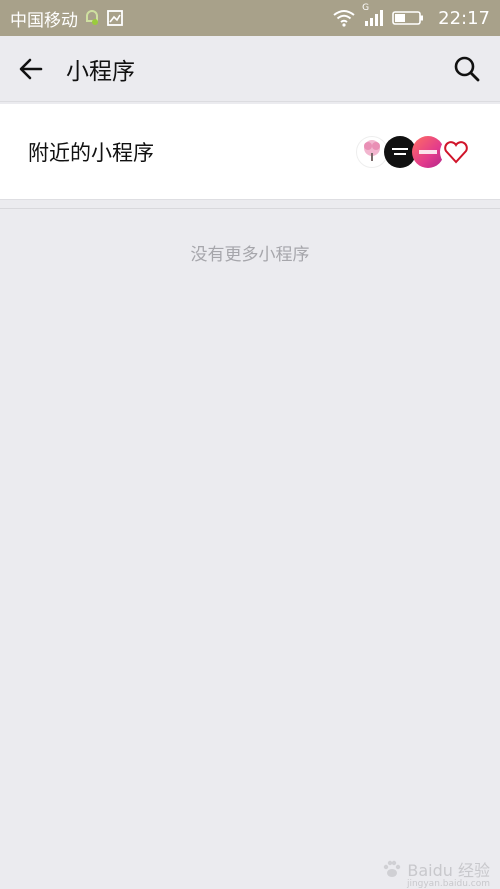 Image resolution: width=500 pixels, height=889 pixels. What do you see at coordinates (448, 884) in the screenshot?
I see `watermark-url: jingyan.baidu.com` at bounding box center [448, 884].